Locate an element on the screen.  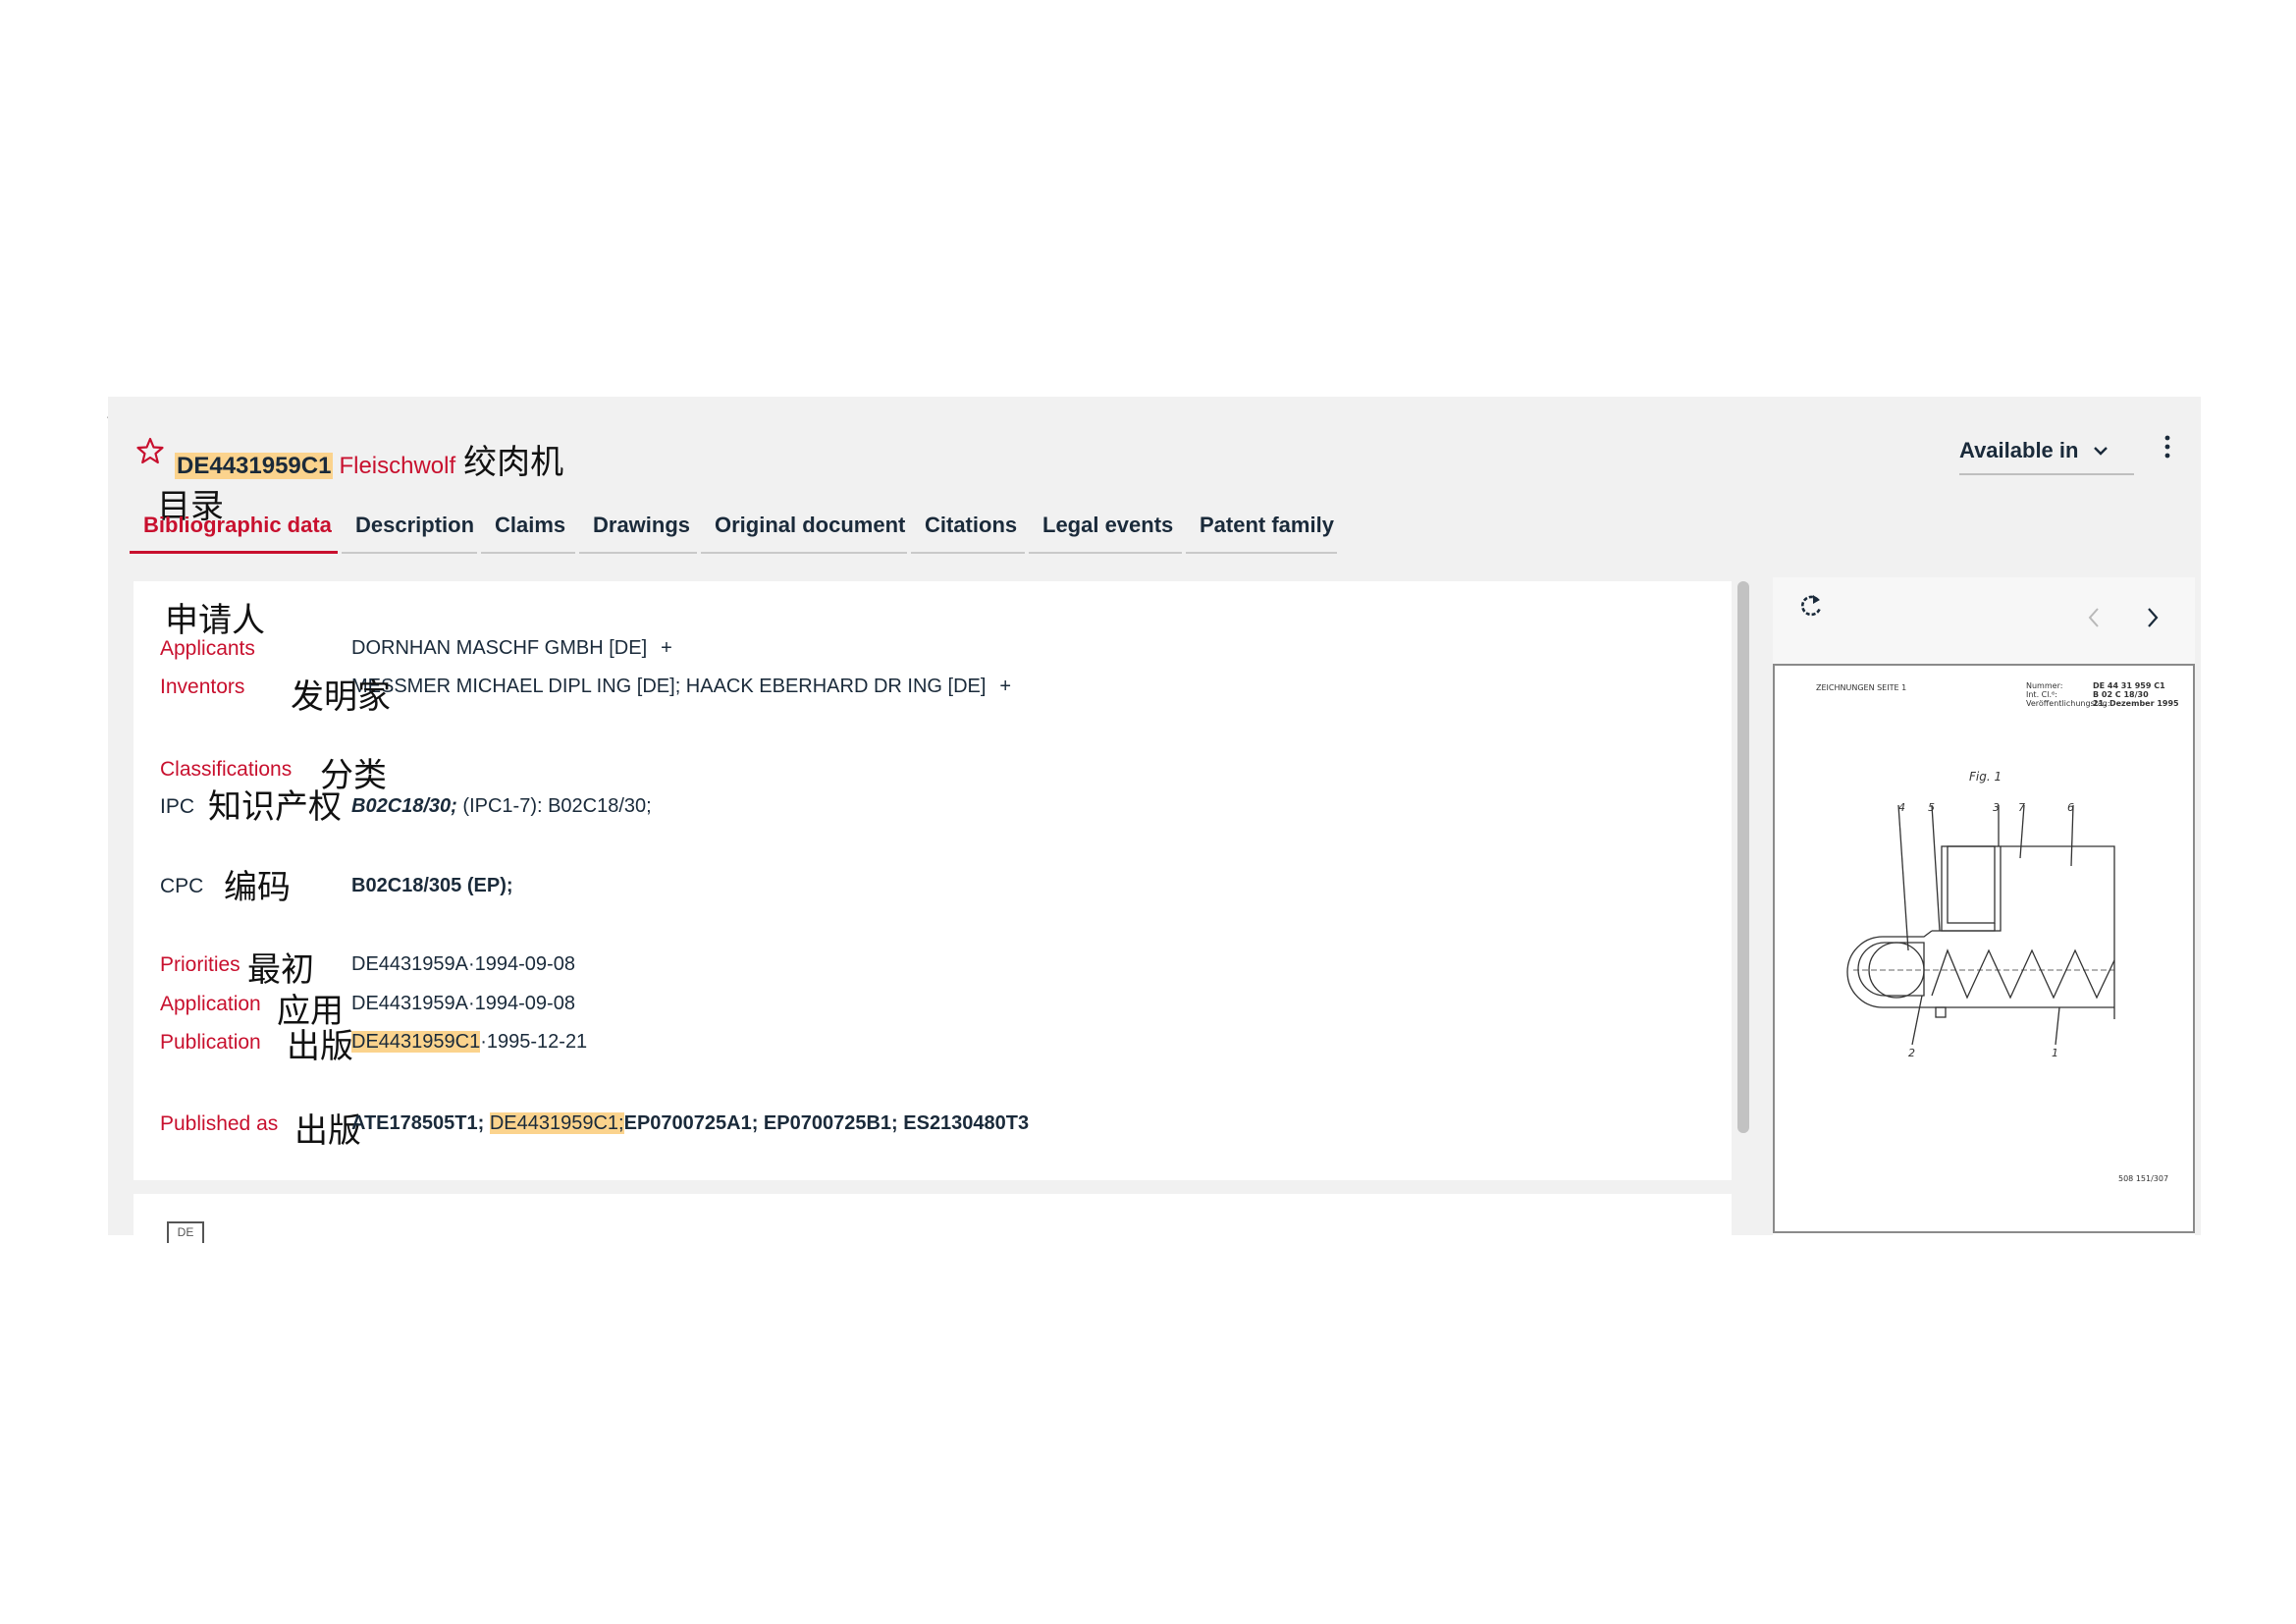
application-label: Application is located at coordinates (211, 1004).